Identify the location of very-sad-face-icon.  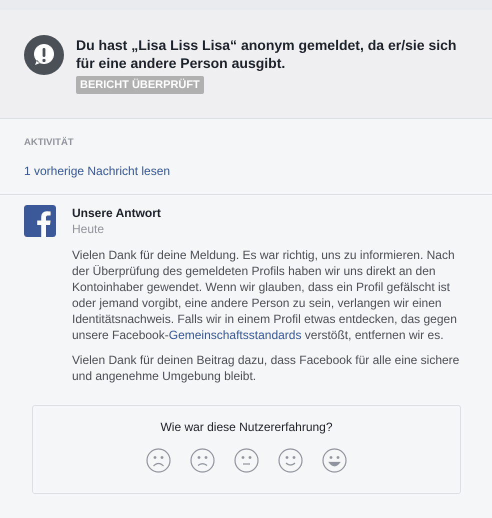
(158, 460).